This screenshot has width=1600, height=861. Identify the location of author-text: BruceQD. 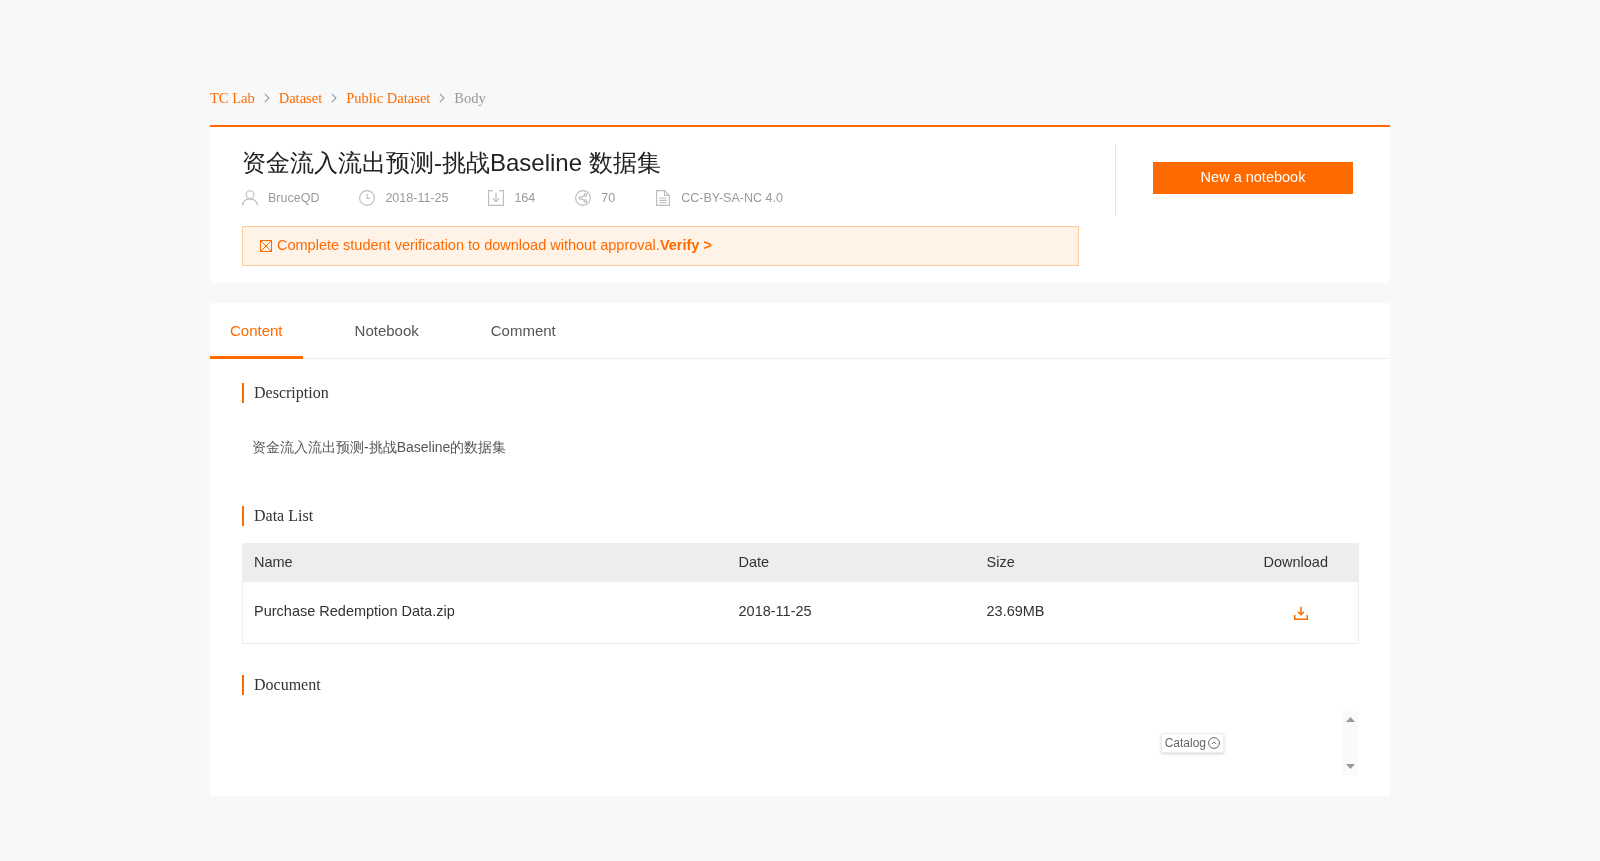
(294, 198).